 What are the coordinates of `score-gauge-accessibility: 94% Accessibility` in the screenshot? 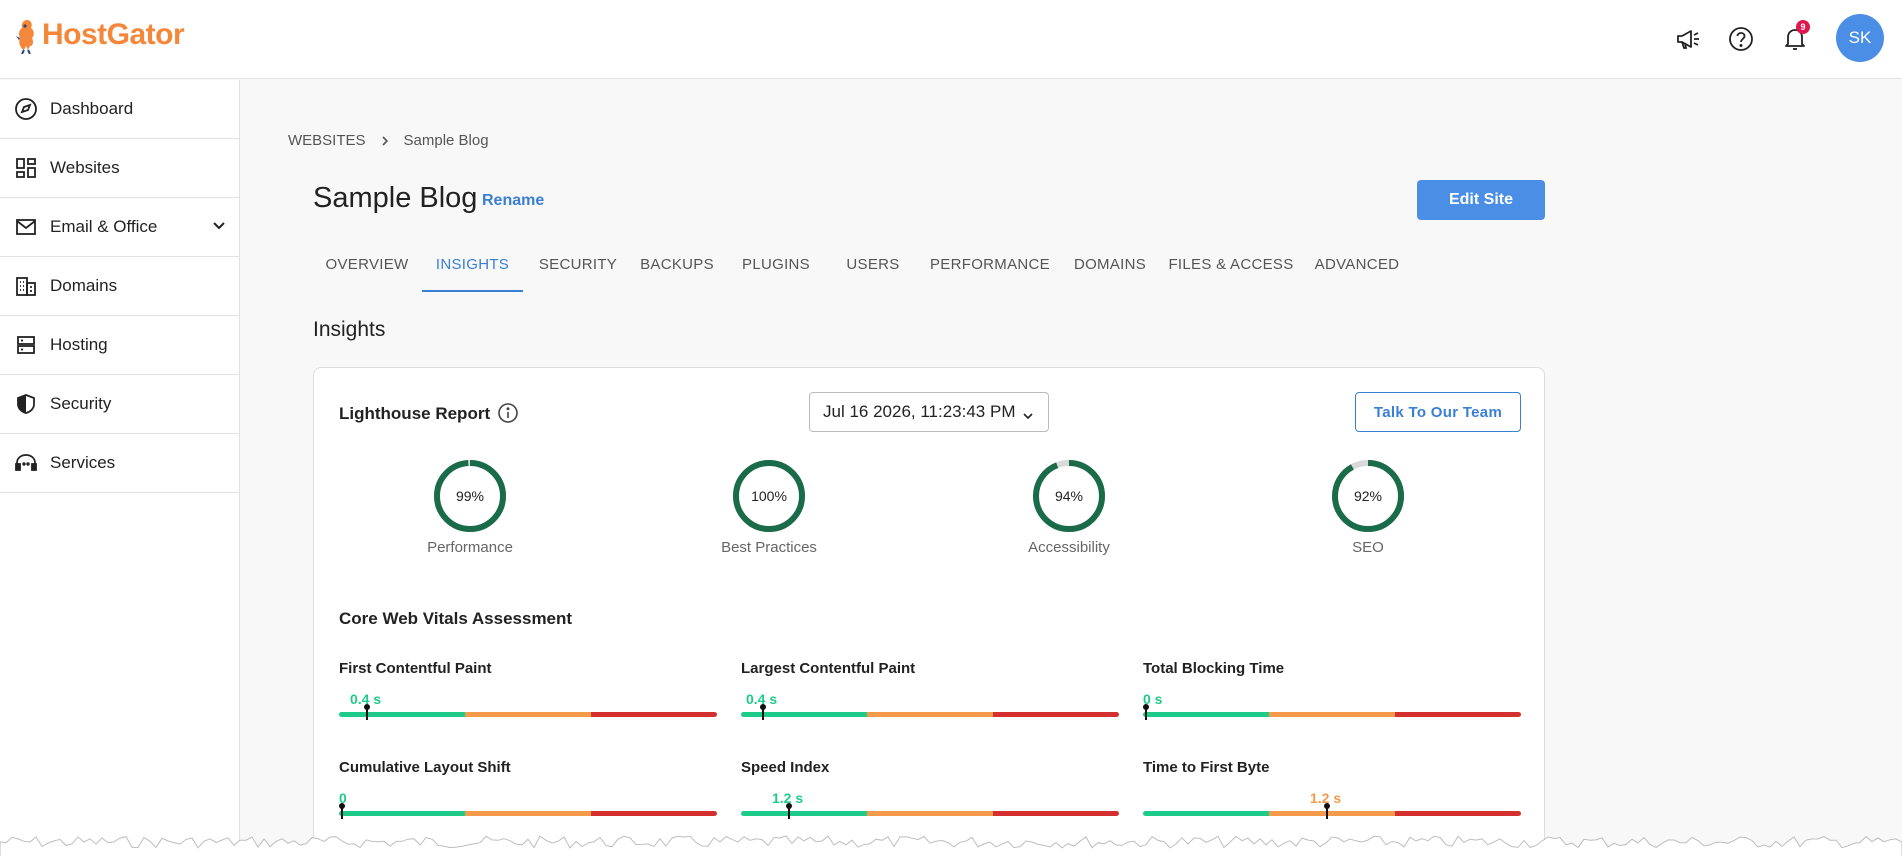 It's located at (1069, 507).